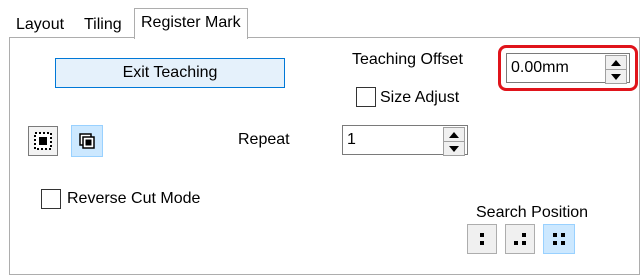 The height and width of the screenshot is (280, 643). I want to click on two-dot-icon, so click(482, 239).